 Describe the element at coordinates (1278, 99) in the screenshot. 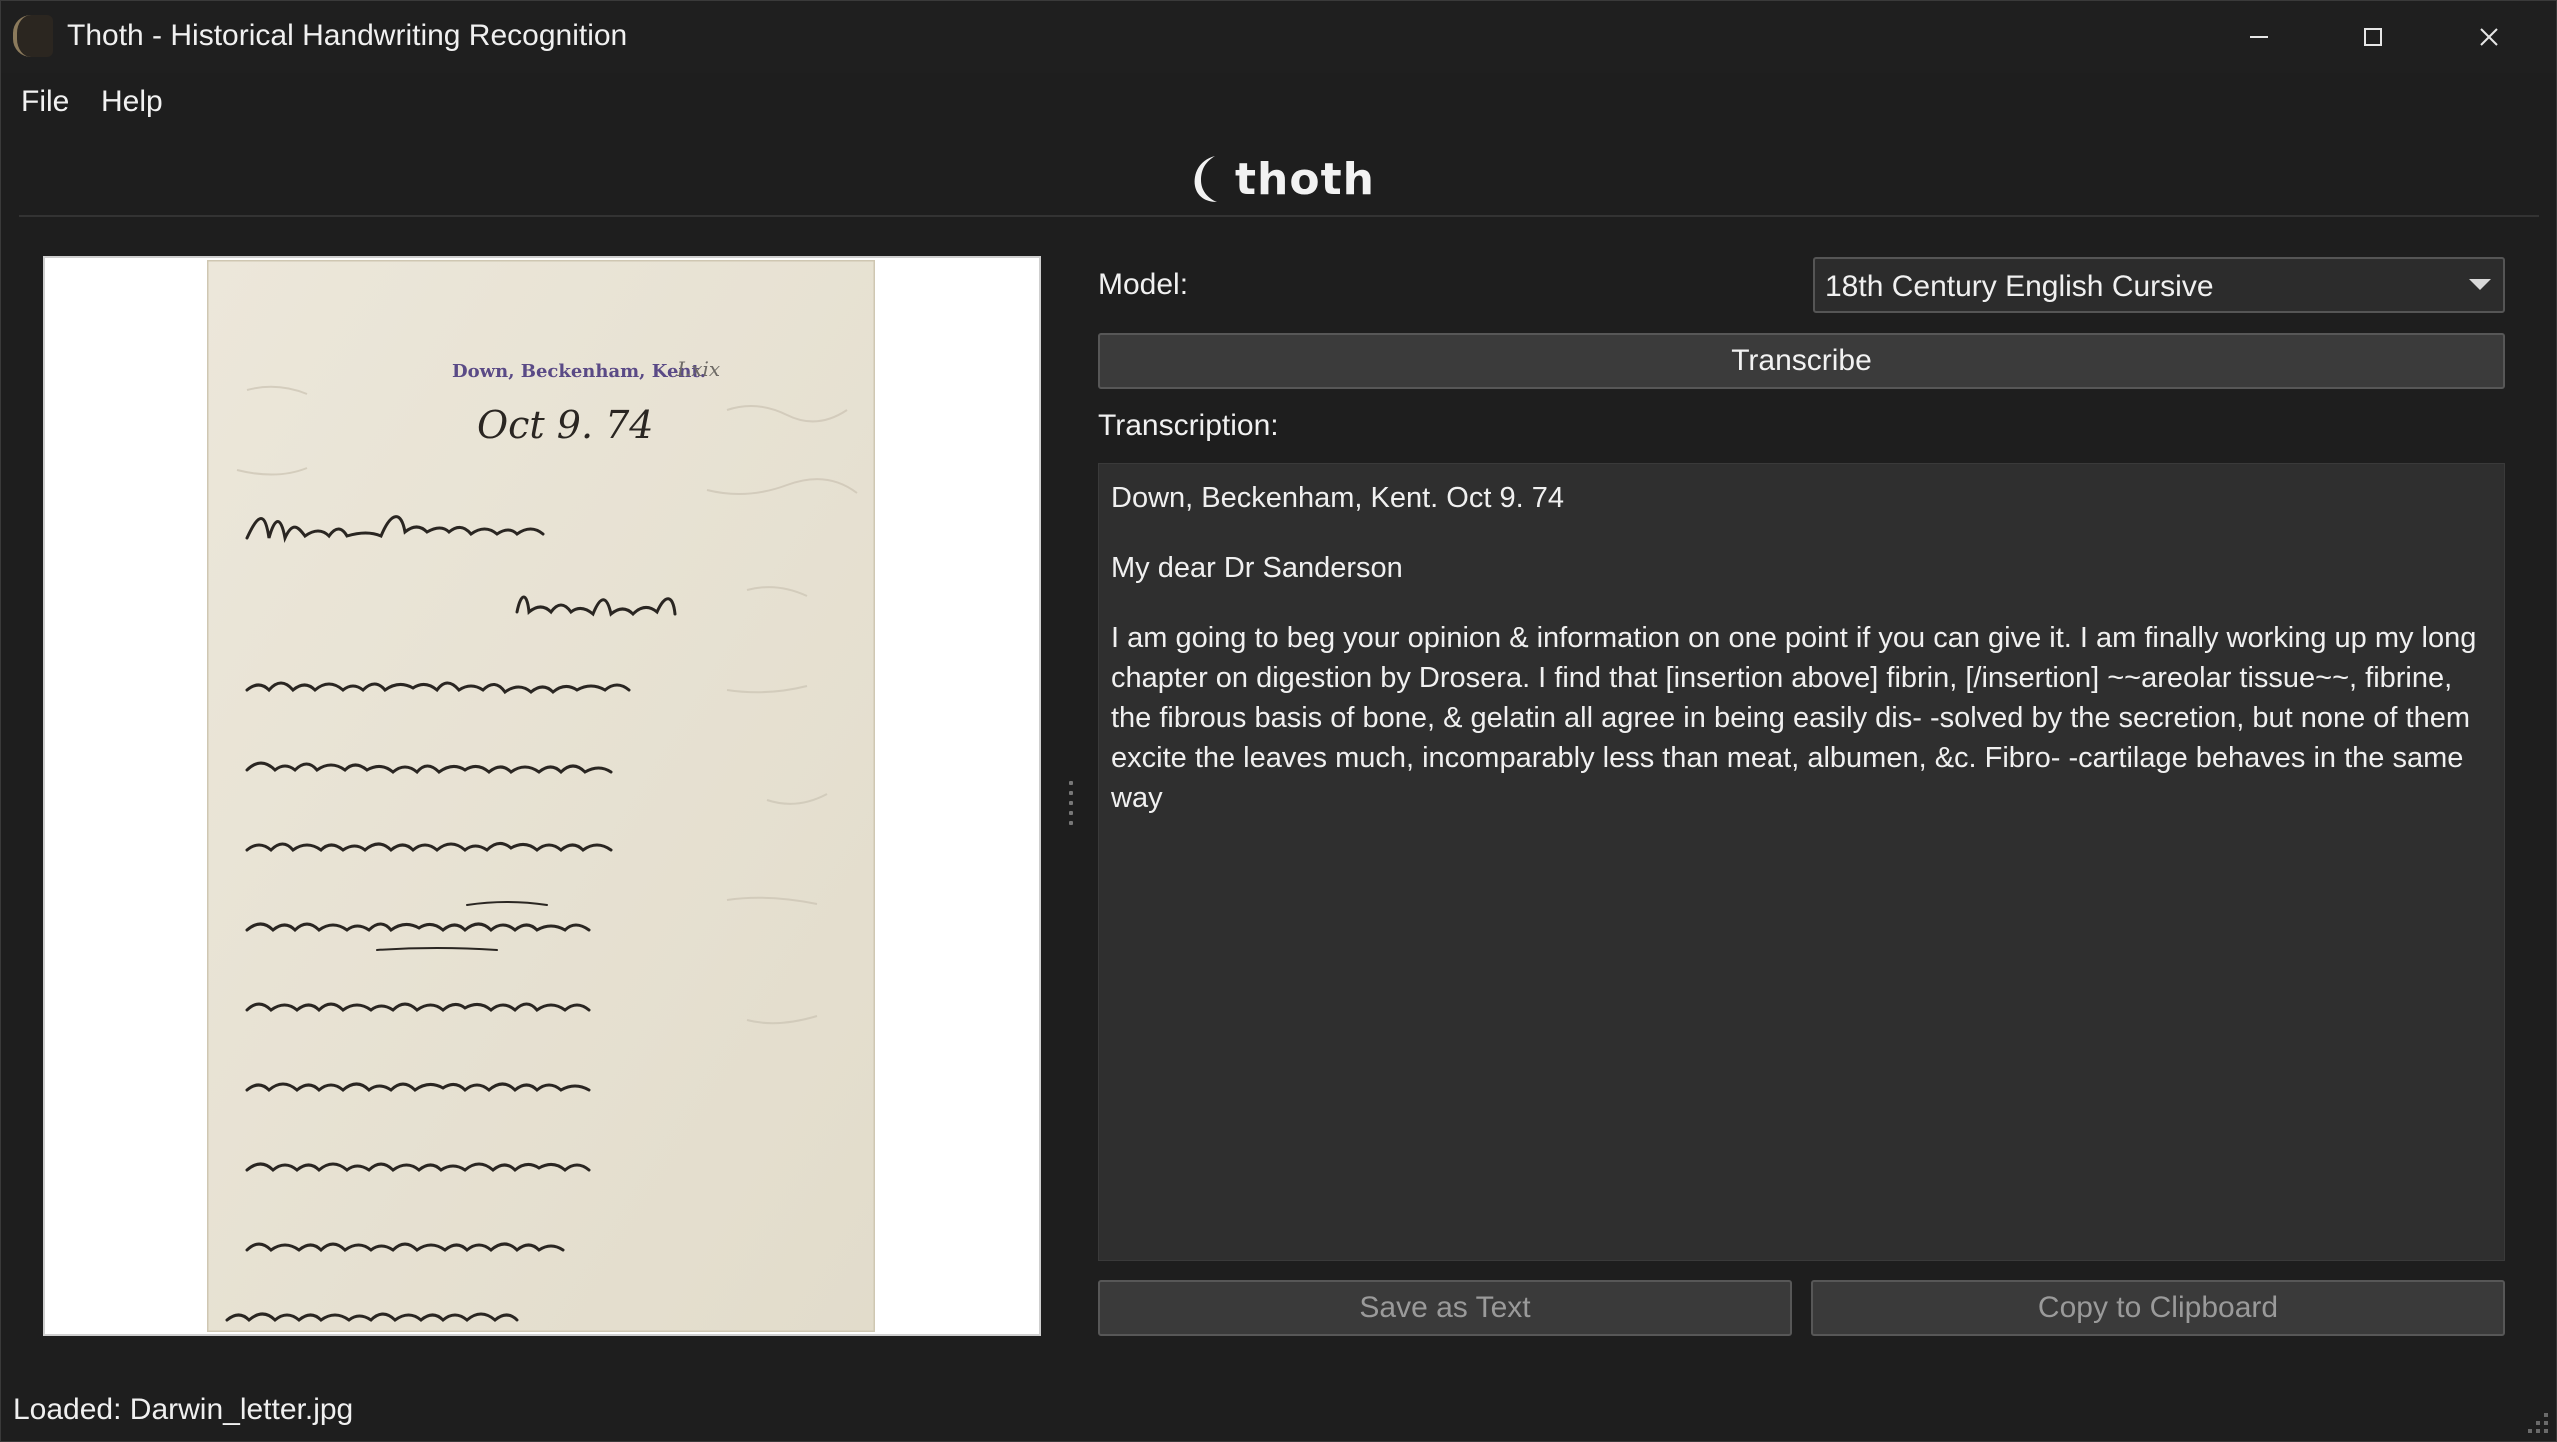

I see `menu-bar: File Help` at that location.